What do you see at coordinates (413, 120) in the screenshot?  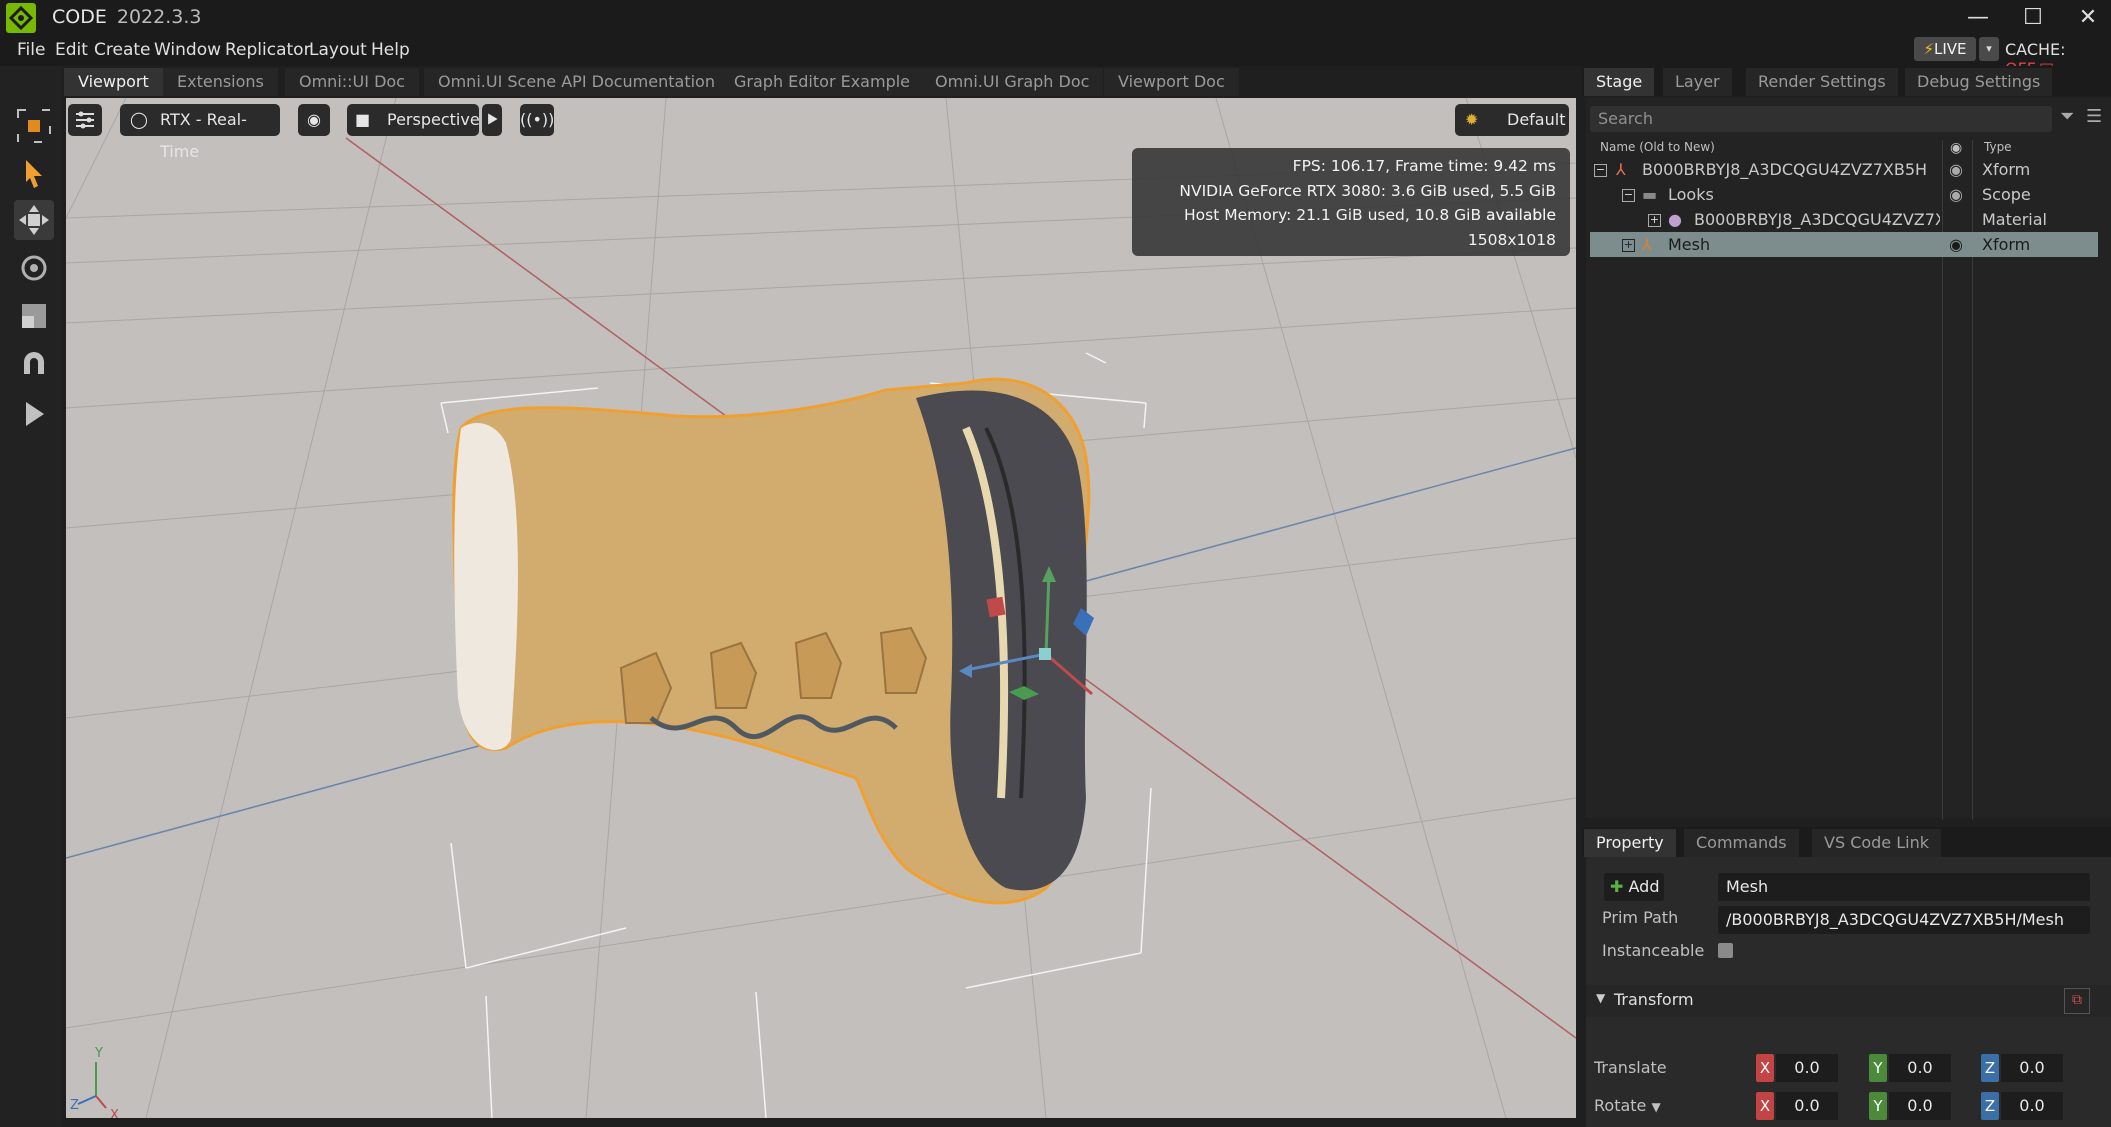 I see `camera-button: ■ Perspective` at bounding box center [413, 120].